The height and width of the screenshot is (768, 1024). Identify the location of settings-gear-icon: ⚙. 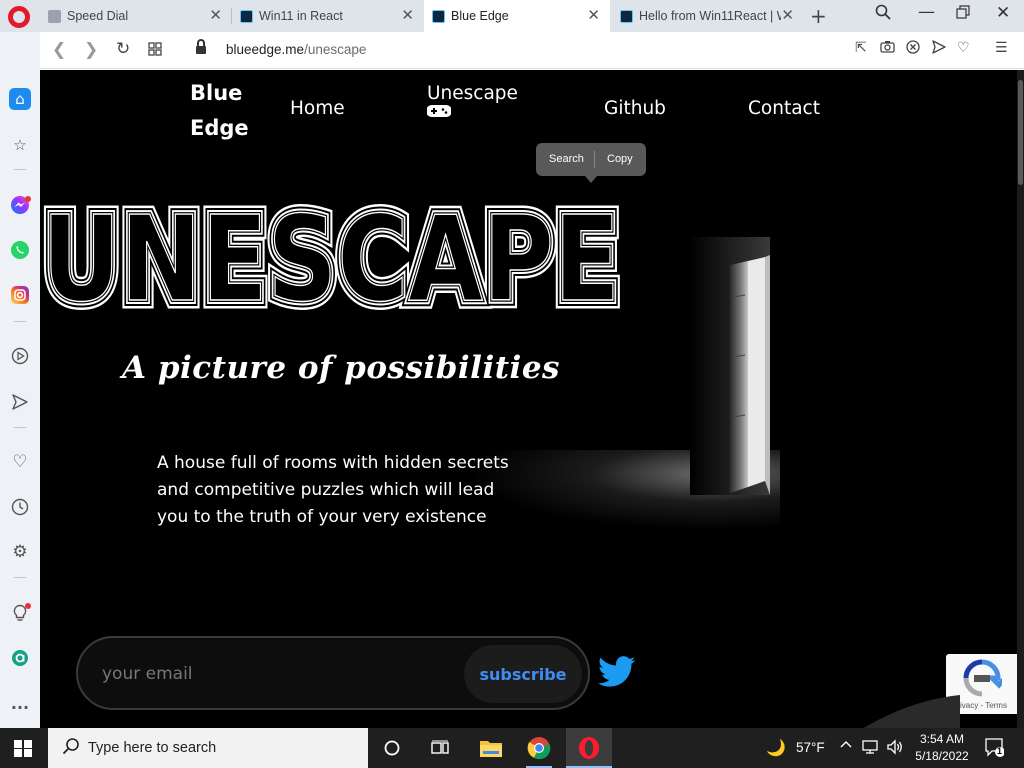
(20, 552).